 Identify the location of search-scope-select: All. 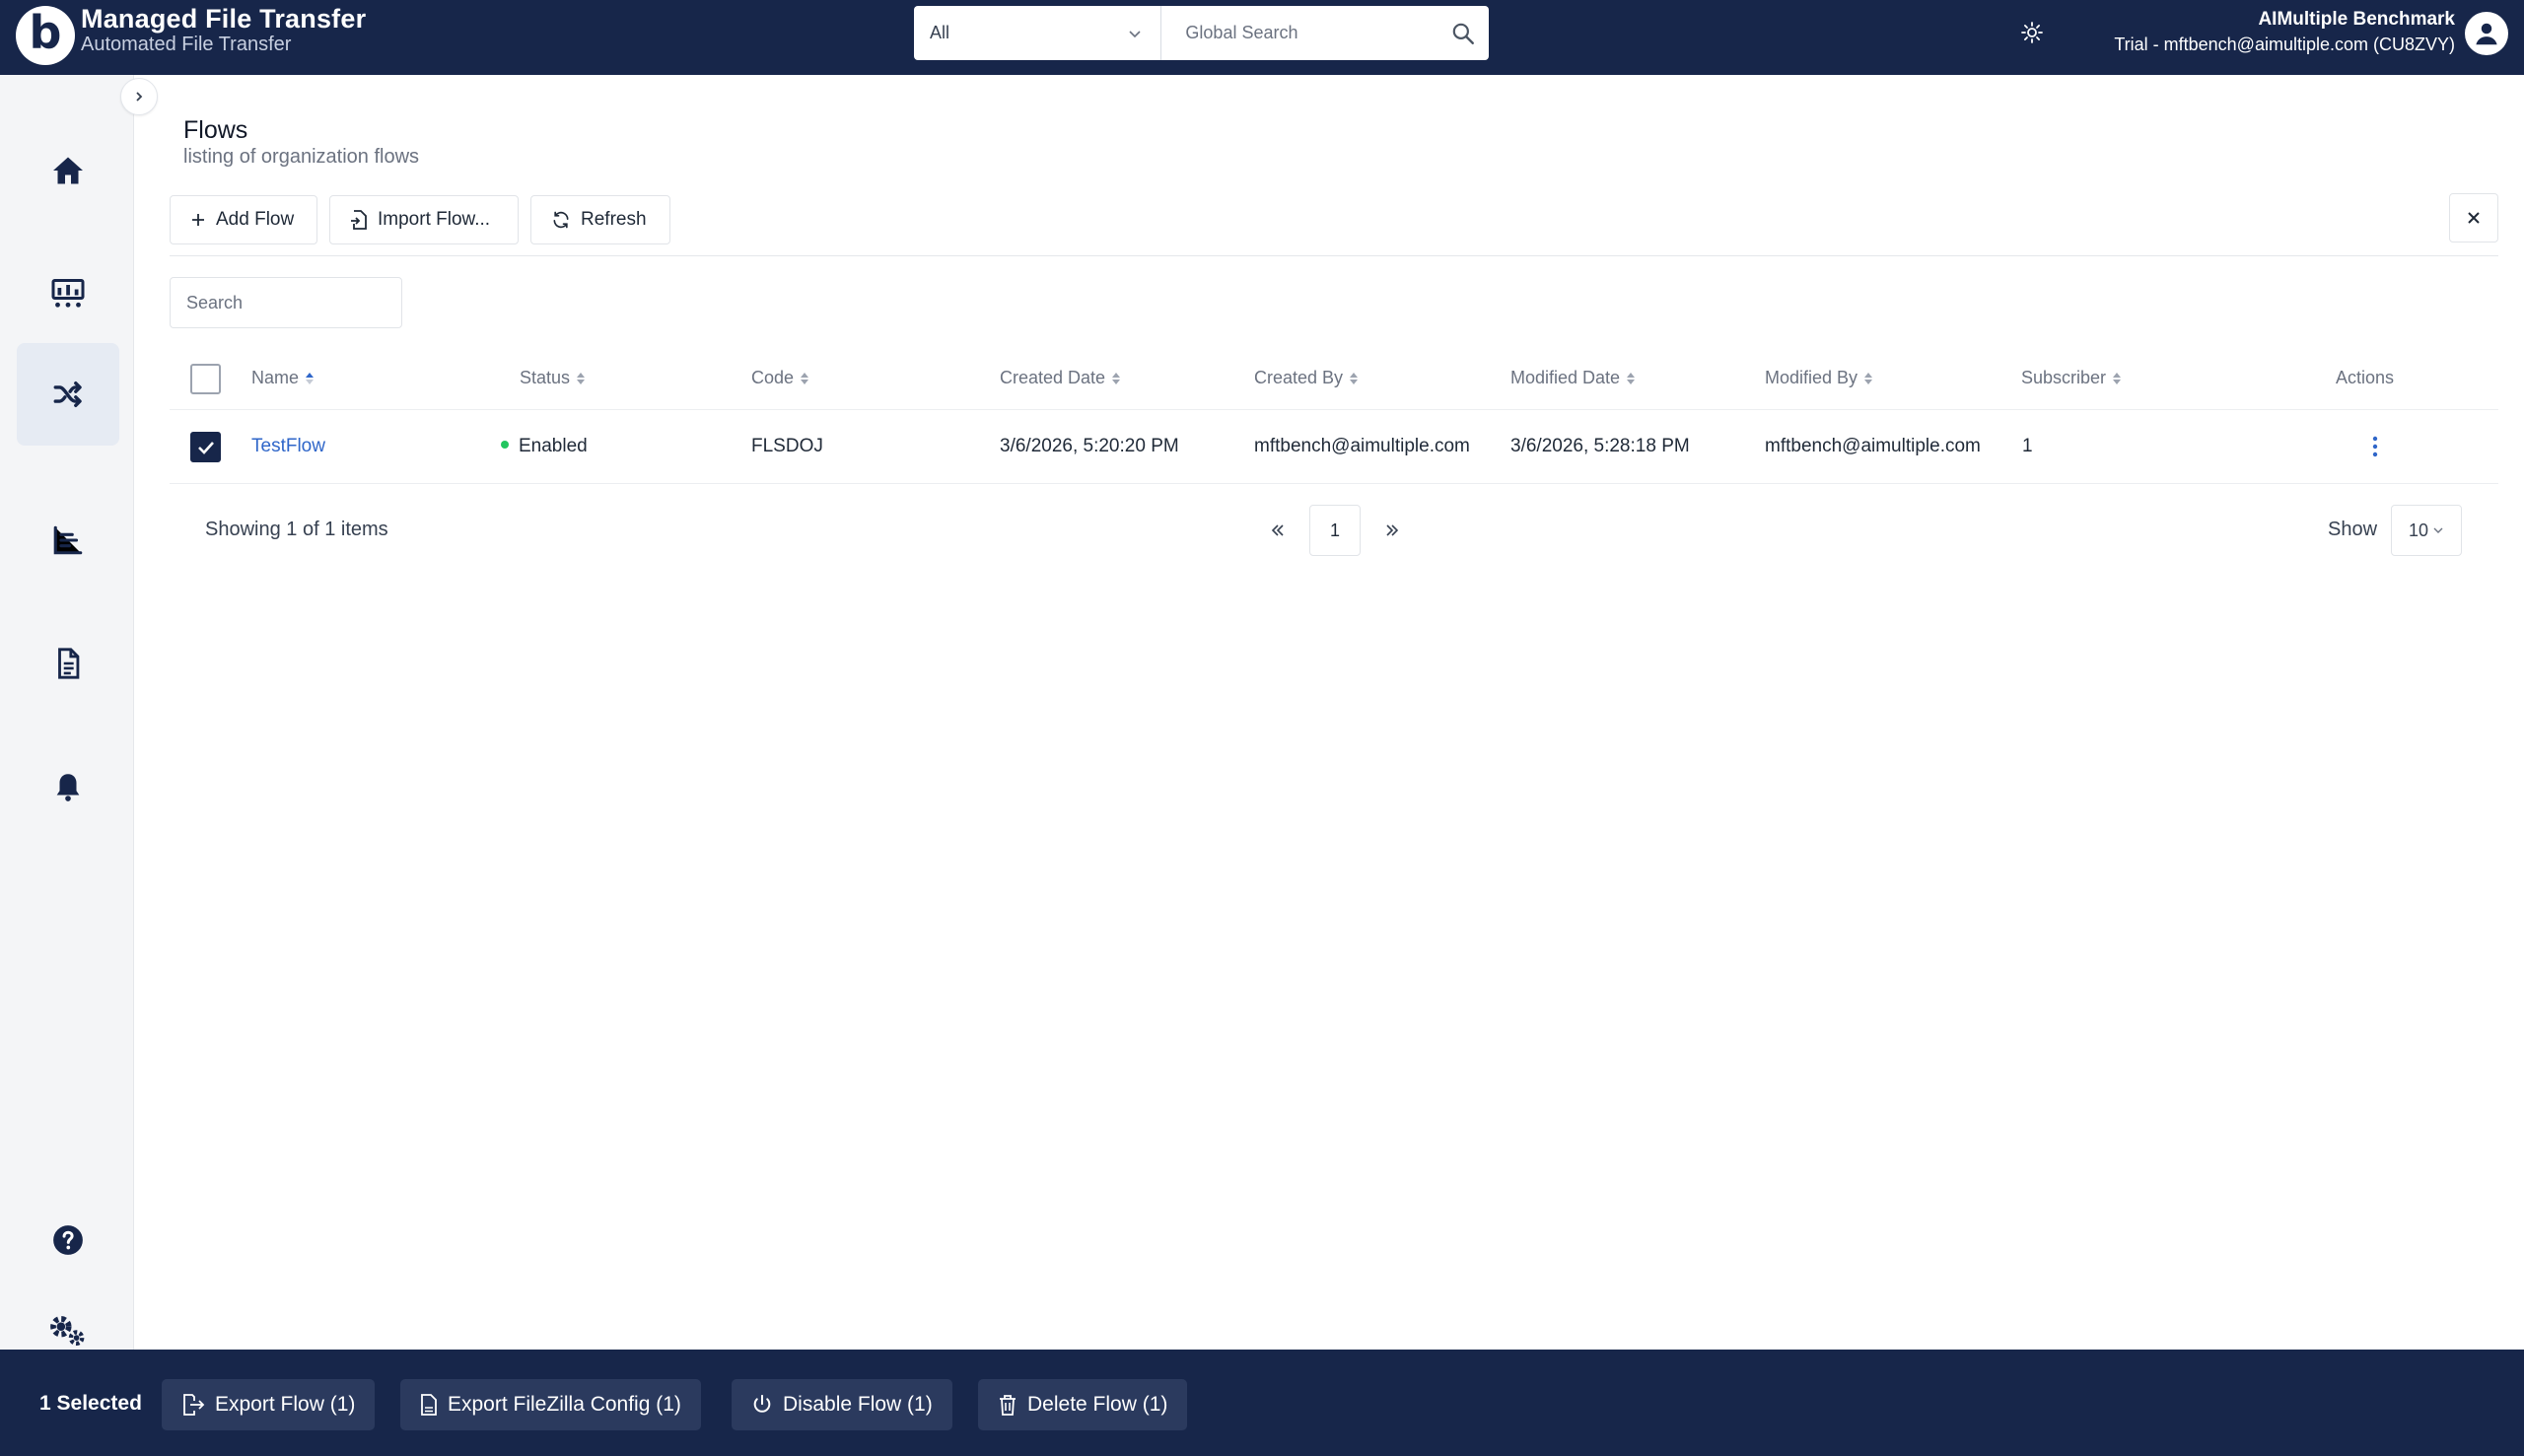
(1038, 33).